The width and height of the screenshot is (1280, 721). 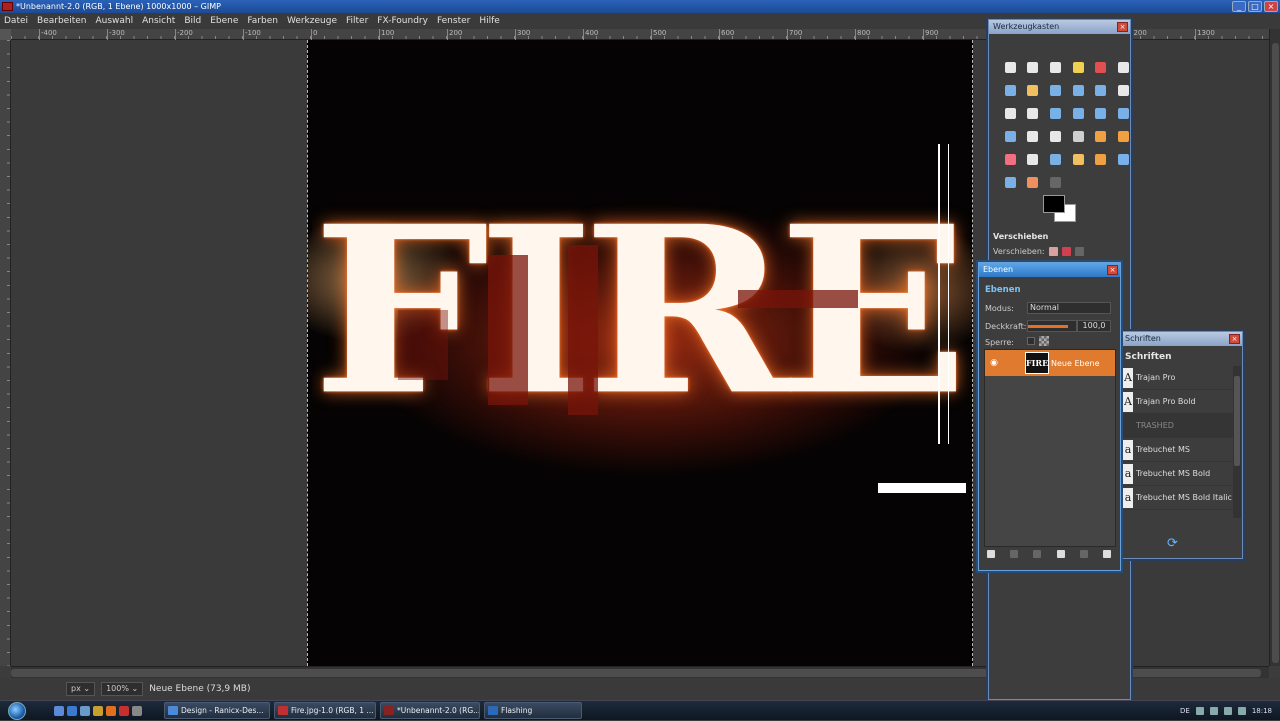 What do you see at coordinates (453, 21) in the screenshot?
I see `menu-item-fenster: Fenster` at bounding box center [453, 21].